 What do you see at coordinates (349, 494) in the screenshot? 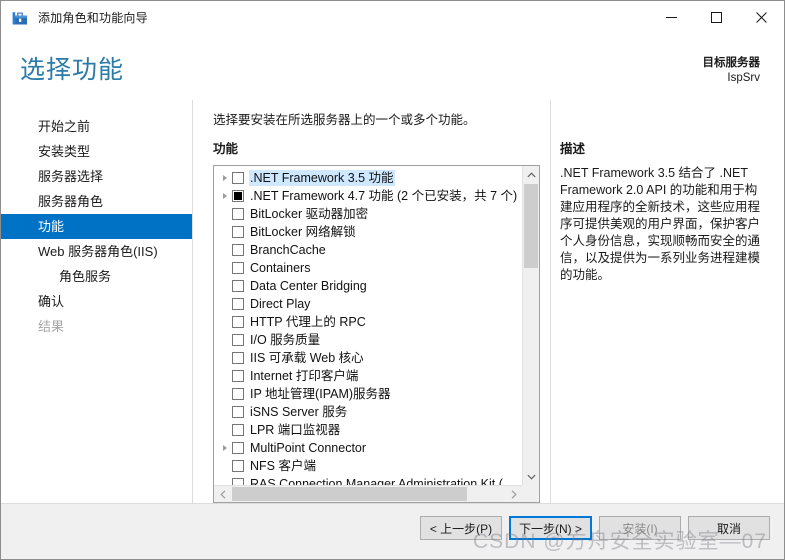
I see `horizontal-scroll-thumb` at bounding box center [349, 494].